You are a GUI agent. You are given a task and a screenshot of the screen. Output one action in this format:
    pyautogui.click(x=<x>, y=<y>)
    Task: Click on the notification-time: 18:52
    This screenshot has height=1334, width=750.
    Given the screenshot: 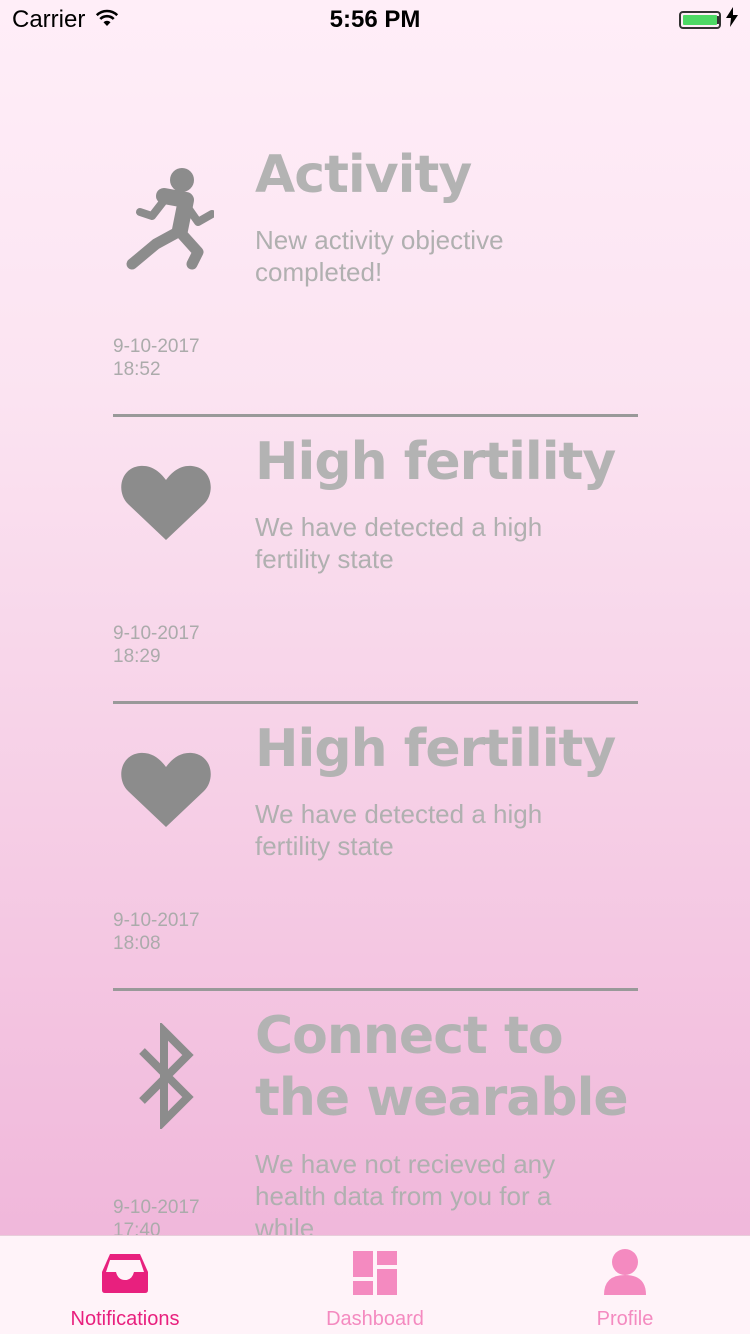 What is the action you would take?
    pyautogui.click(x=137, y=369)
    